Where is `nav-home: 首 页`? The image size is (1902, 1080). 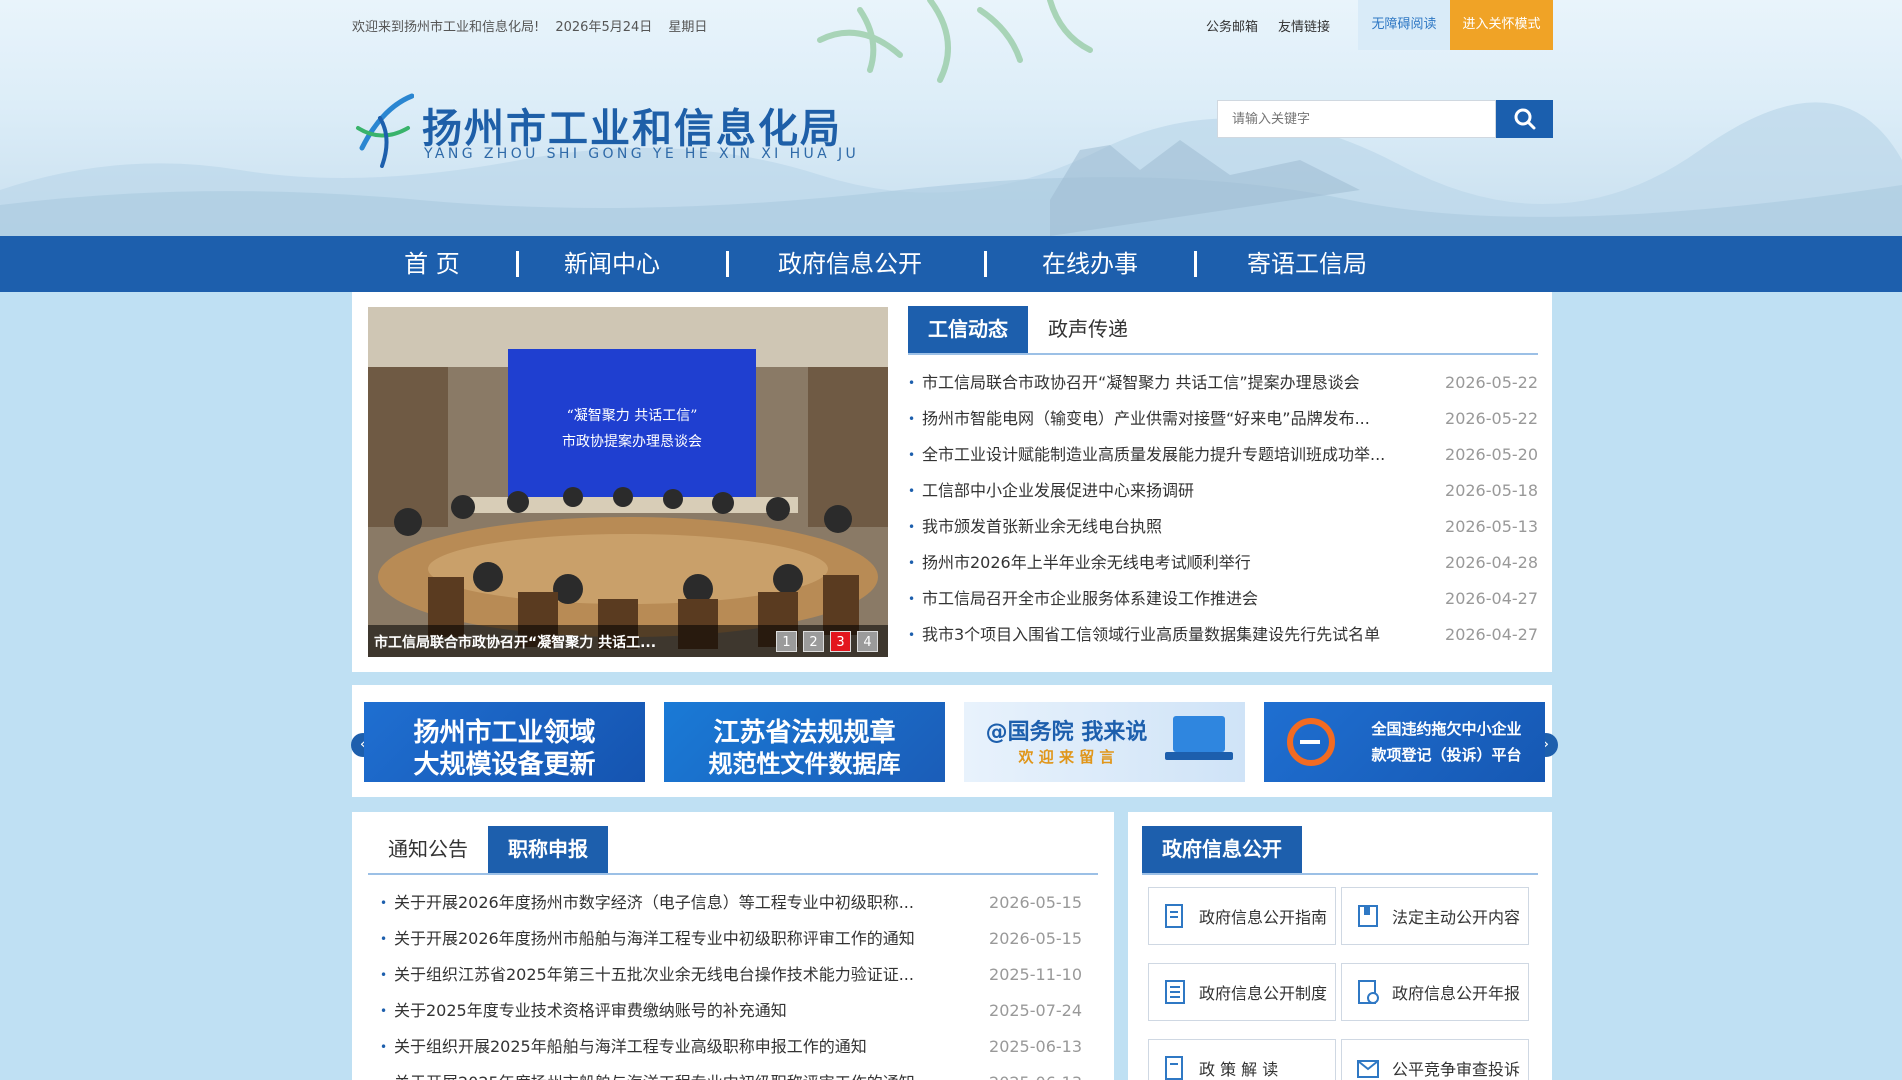 nav-home: 首 页 is located at coordinates (432, 264).